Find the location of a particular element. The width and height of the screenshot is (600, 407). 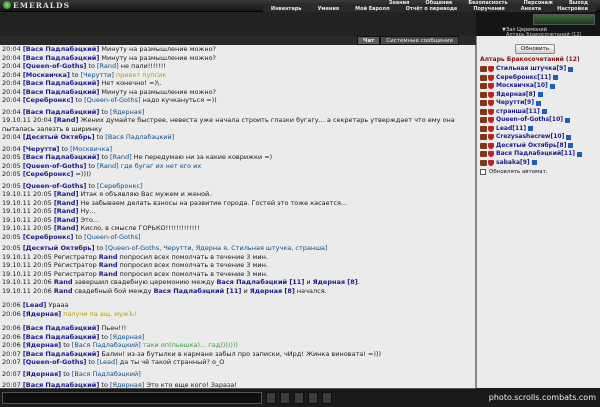

player-name: Crezysashacrew[10] is located at coordinates (530, 137).